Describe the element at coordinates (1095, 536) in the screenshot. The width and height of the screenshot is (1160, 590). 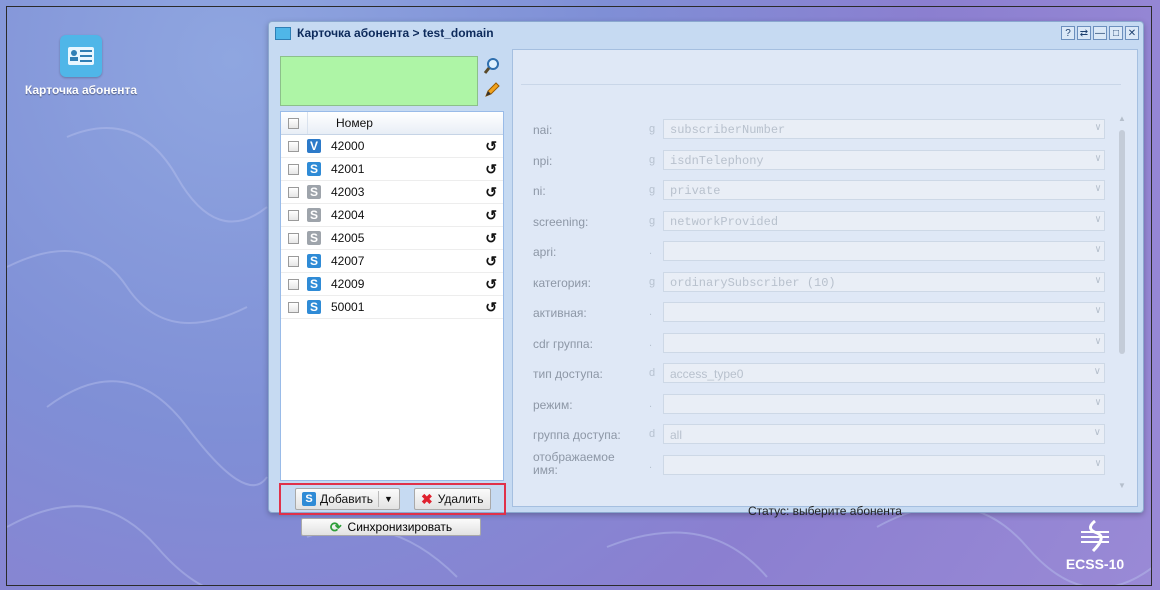
I see `ecss-logo-icon` at that location.